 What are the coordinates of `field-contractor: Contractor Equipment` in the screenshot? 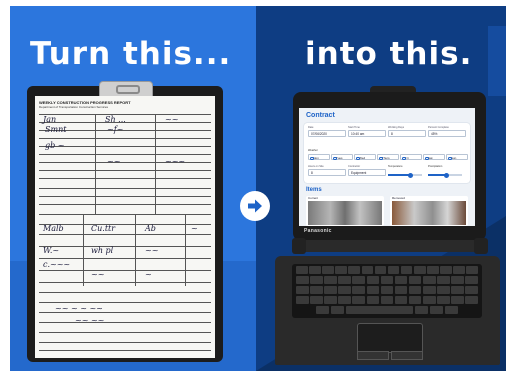 It's located at (367, 171).